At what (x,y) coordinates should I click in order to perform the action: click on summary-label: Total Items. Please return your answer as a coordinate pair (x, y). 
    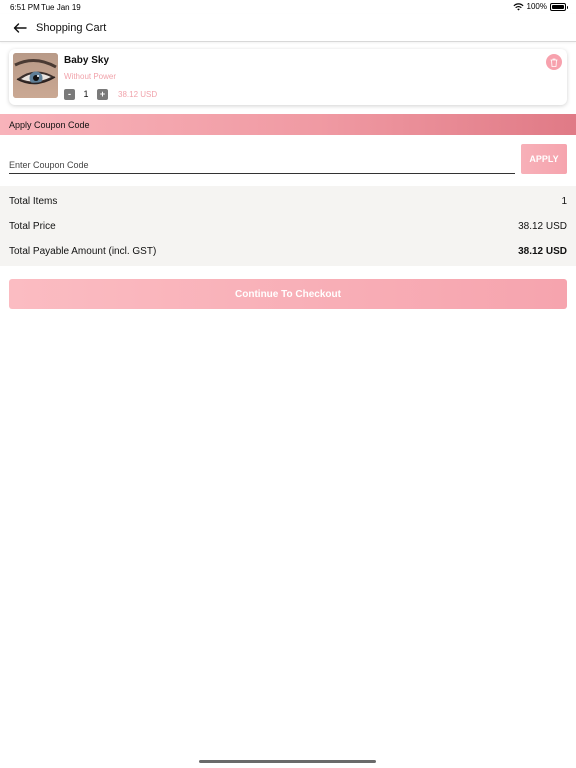
    Looking at the image, I should click on (33, 201).